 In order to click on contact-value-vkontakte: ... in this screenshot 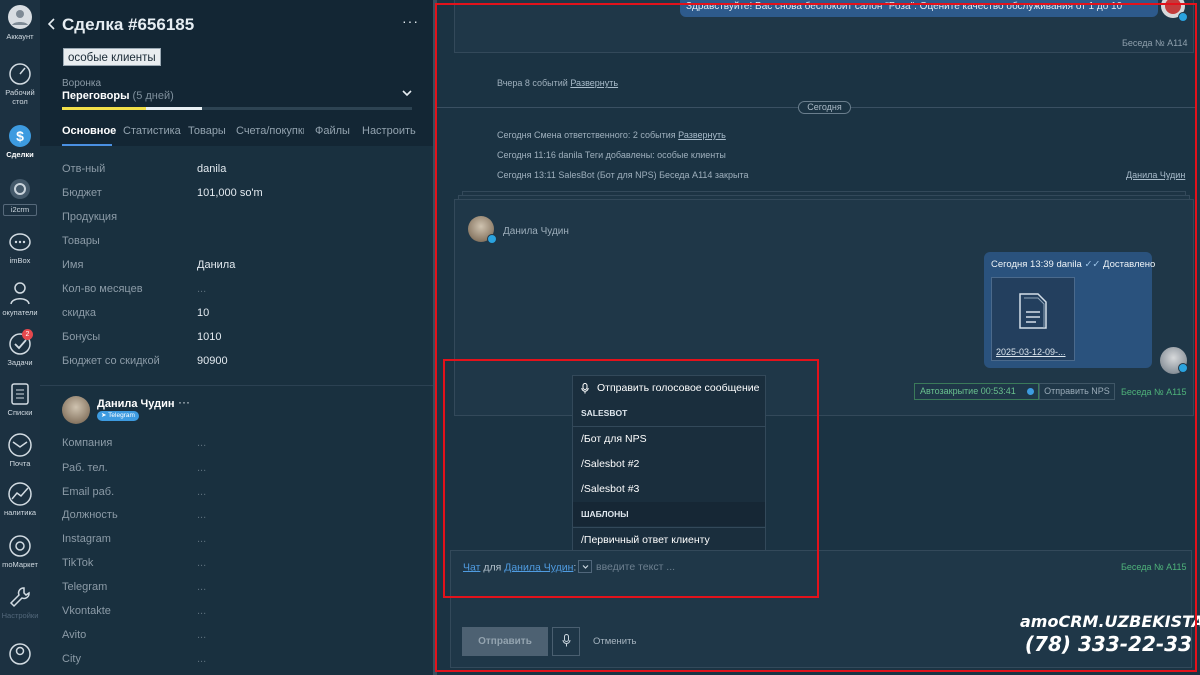, I will do `click(201, 611)`.